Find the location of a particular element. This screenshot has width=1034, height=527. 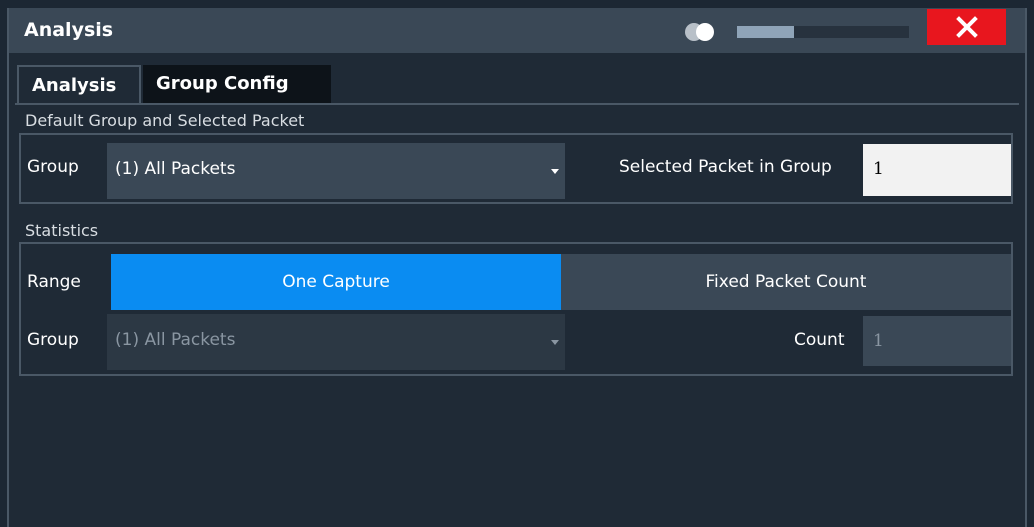

statistics-group-dropdown: (1) All Packets is located at coordinates (336, 342).